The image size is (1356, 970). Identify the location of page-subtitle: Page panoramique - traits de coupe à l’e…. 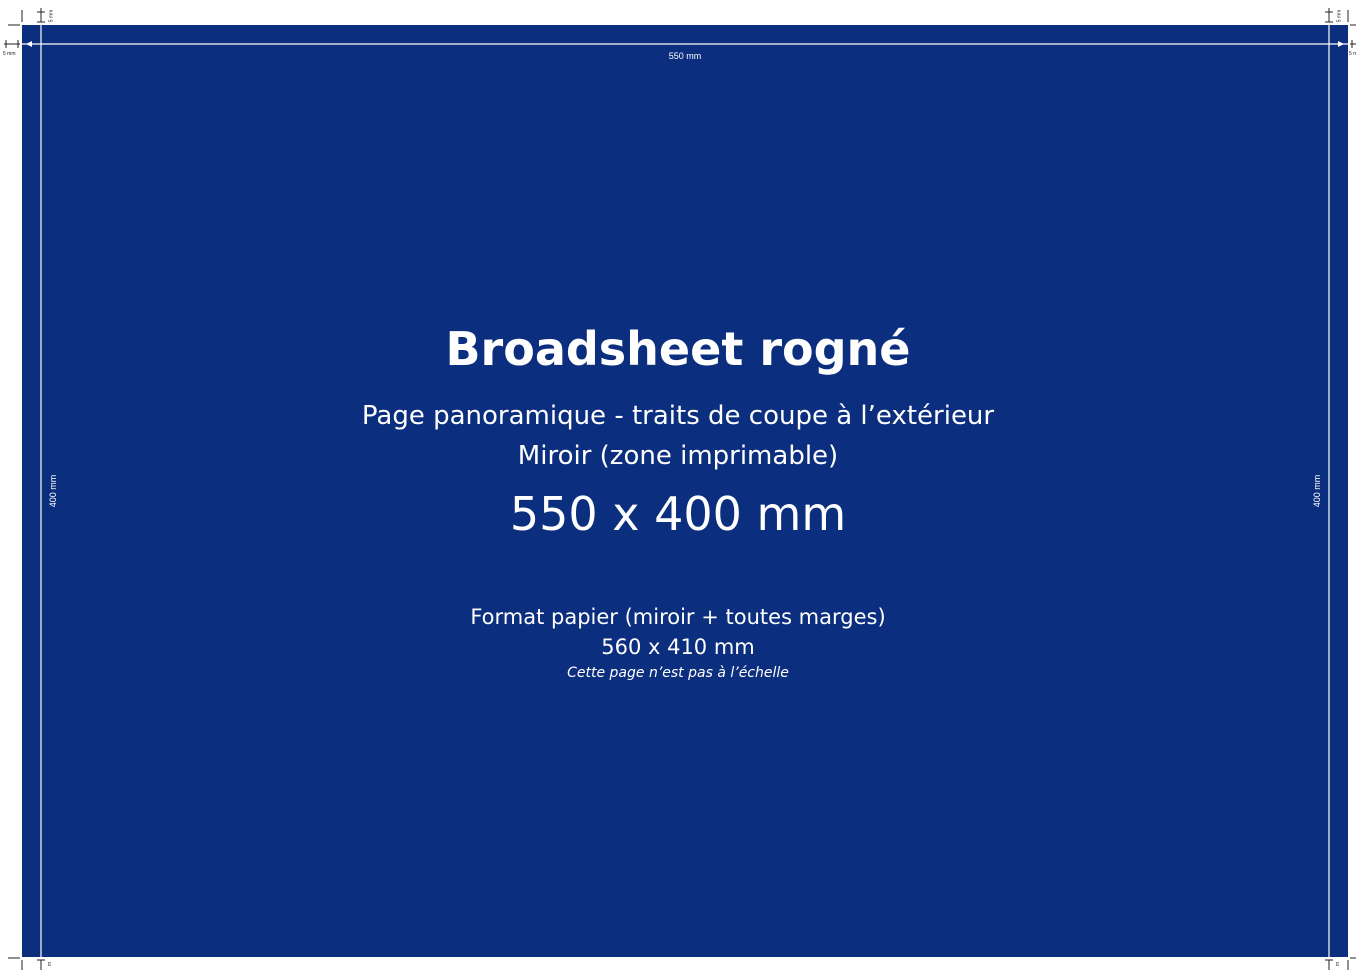
(678, 436).